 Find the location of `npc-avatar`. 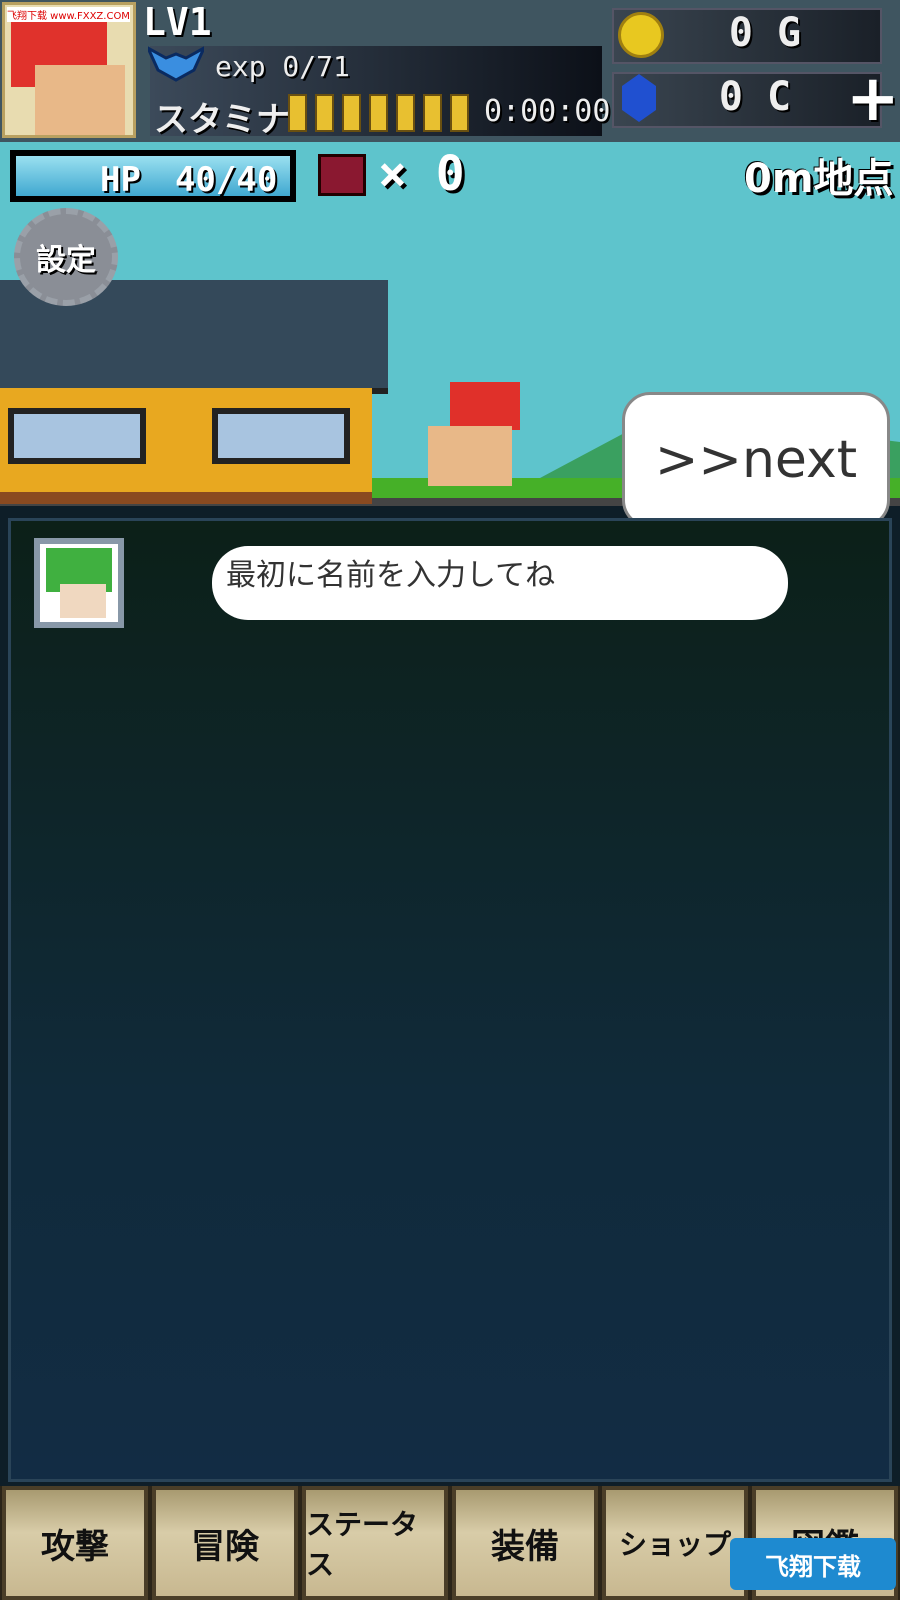

npc-avatar is located at coordinates (79, 583).